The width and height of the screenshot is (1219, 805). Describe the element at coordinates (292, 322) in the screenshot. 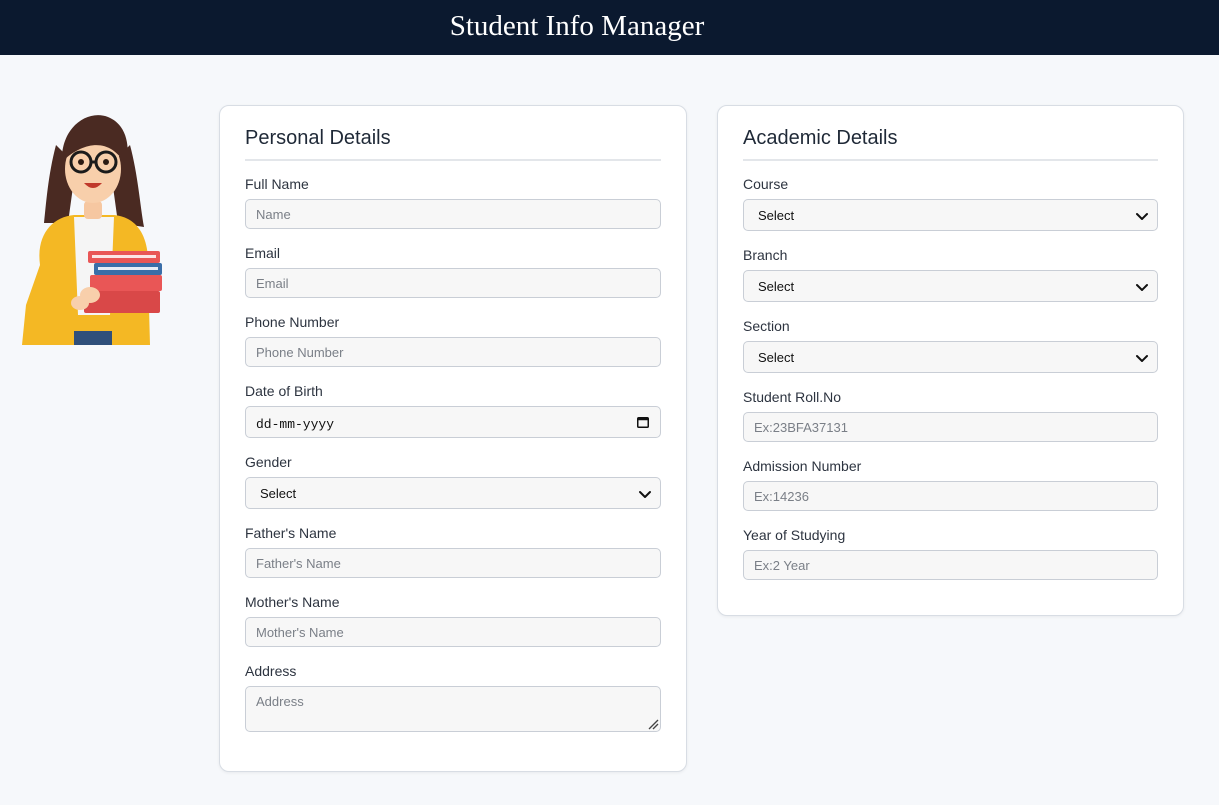

I see `phone-label: Phone Number` at that location.